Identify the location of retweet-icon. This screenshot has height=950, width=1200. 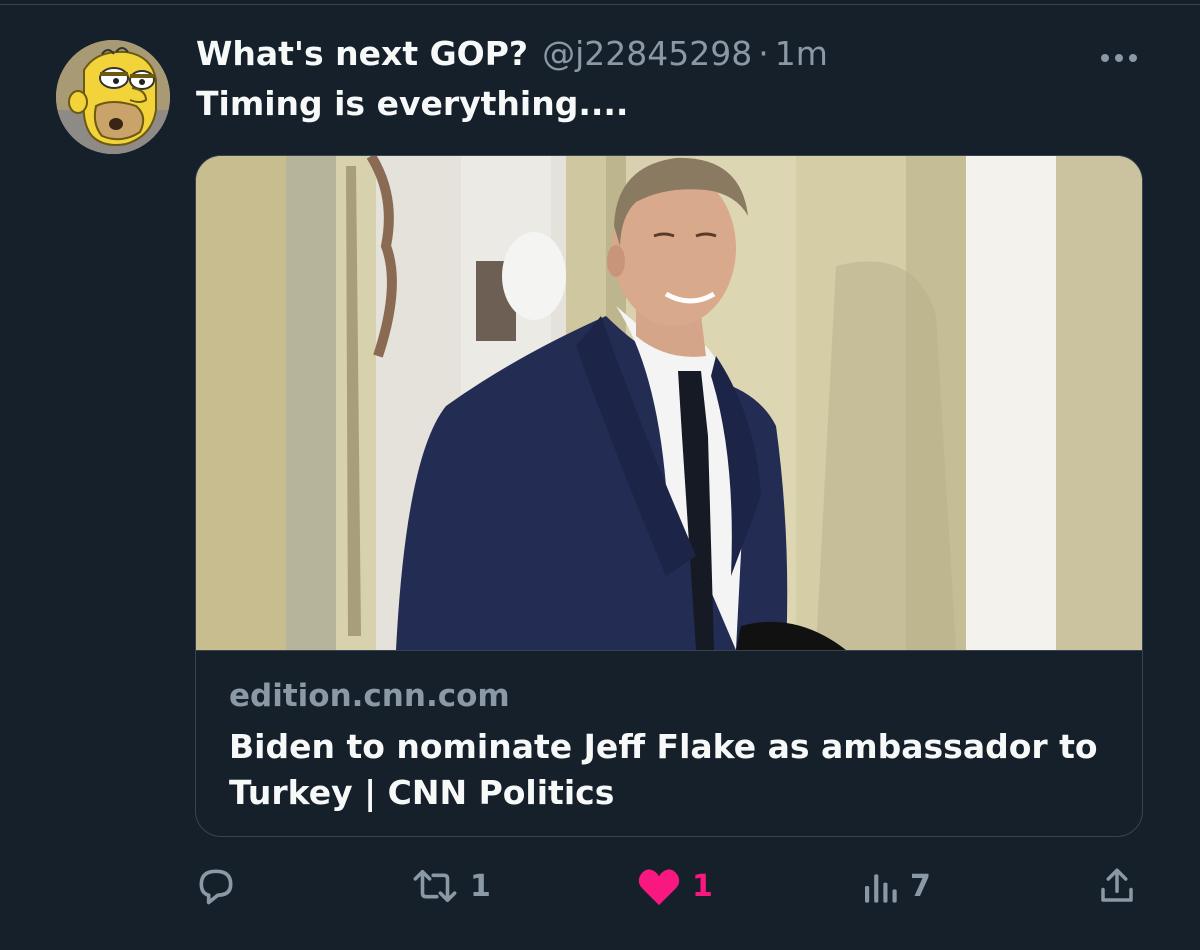
(435, 886).